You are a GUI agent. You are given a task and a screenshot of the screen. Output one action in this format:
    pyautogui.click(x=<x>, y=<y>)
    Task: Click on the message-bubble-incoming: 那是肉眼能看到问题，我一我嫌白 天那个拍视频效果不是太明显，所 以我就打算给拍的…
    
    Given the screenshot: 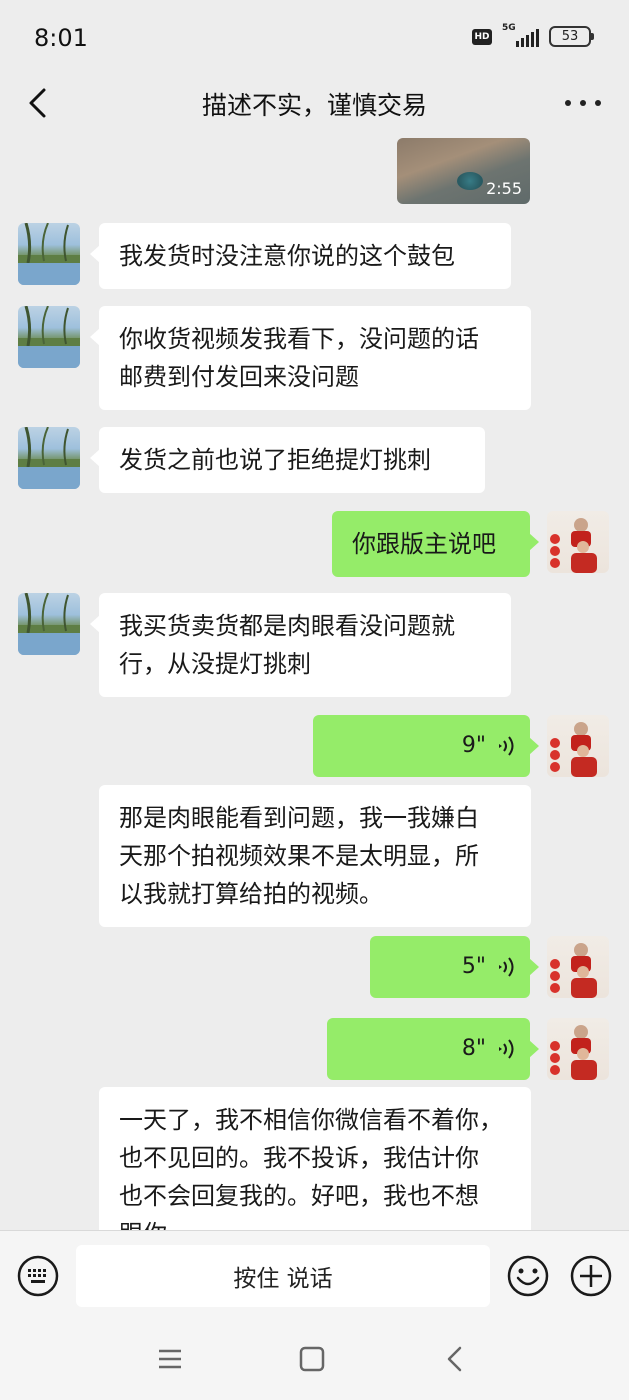 What is the action you would take?
    pyautogui.click(x=315, y=856)
    